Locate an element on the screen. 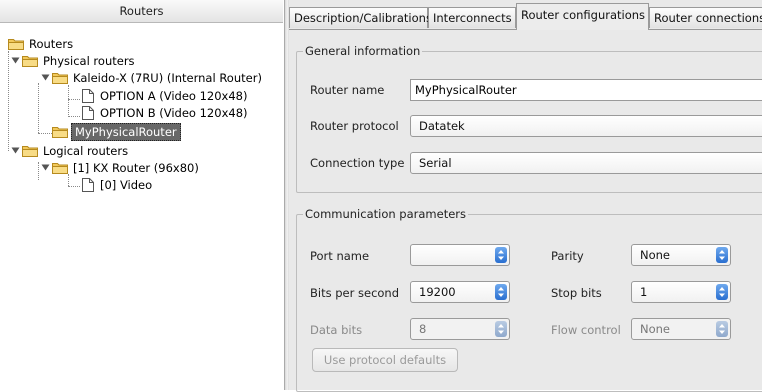  bits-per-second-value: 19200 is located at coordinates (437, 292).